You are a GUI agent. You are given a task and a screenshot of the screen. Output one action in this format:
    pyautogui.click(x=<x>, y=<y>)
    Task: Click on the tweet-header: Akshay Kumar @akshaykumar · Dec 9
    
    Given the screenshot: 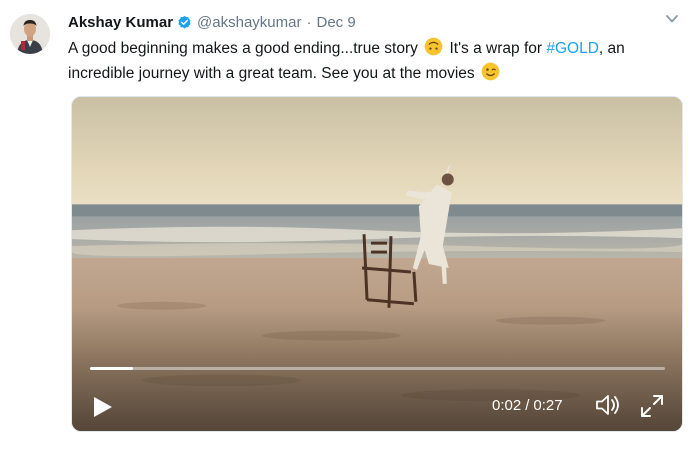 What is the action you would take?
    pyautogui.click(x=212, y=22)
    